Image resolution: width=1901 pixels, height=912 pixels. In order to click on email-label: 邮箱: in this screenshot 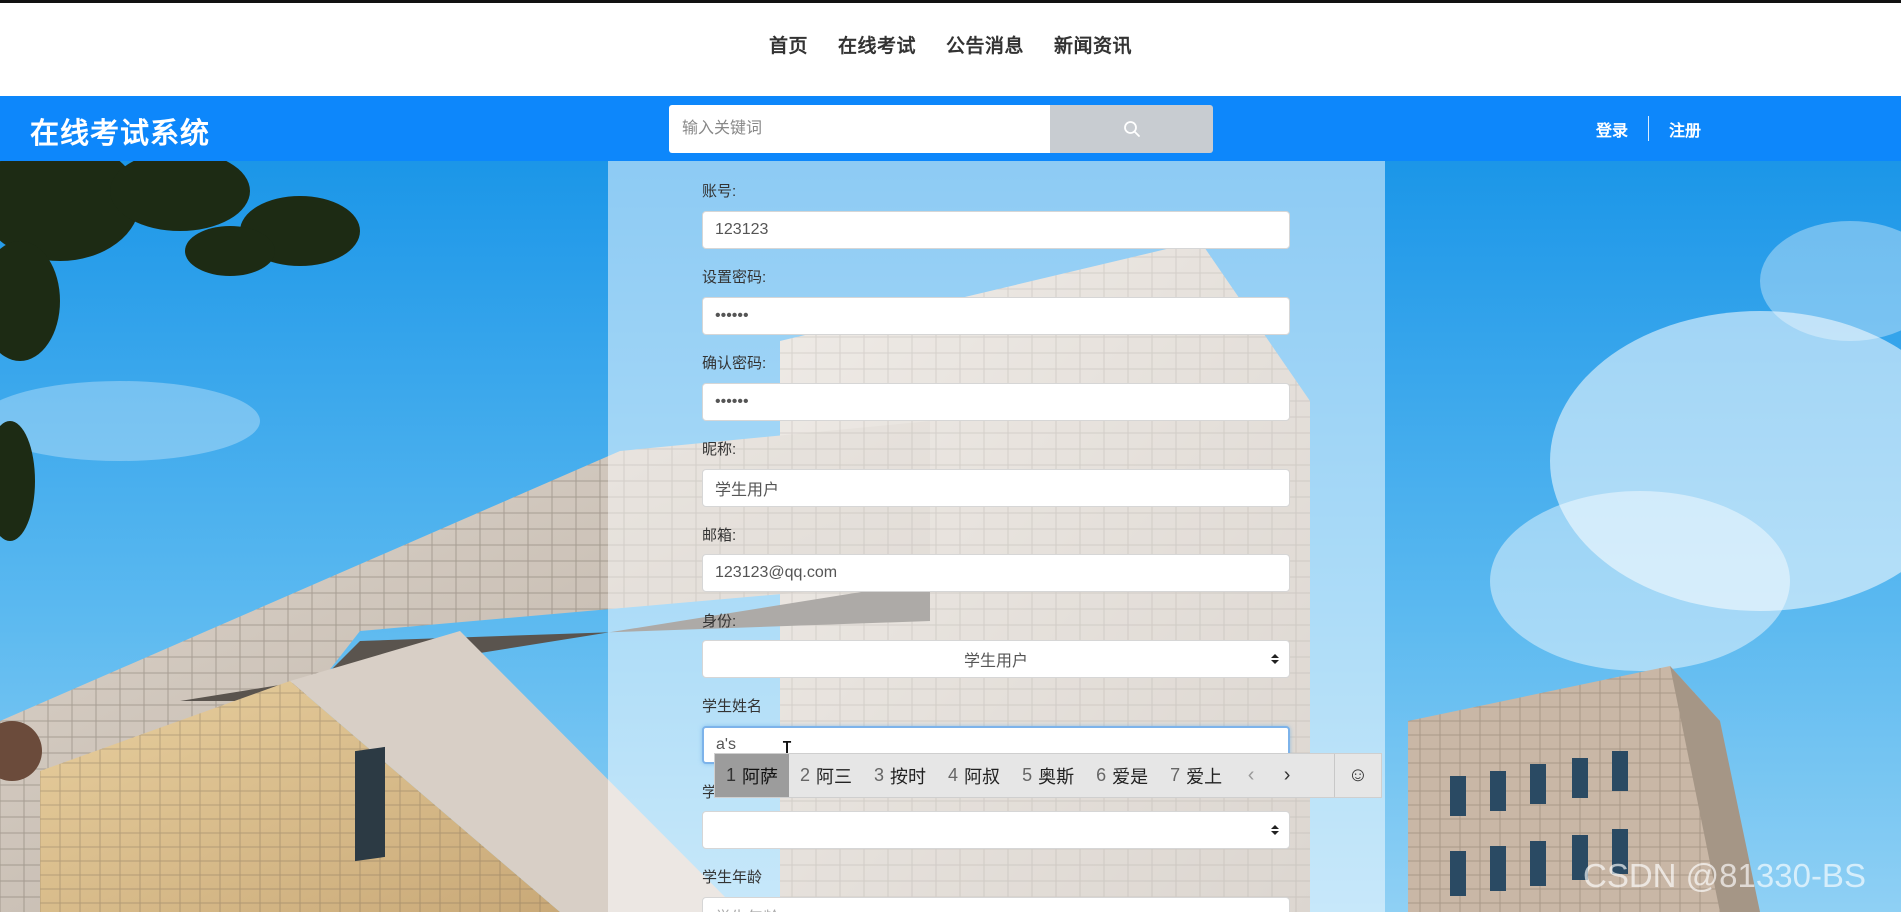, I will do `click(719, 535)`.